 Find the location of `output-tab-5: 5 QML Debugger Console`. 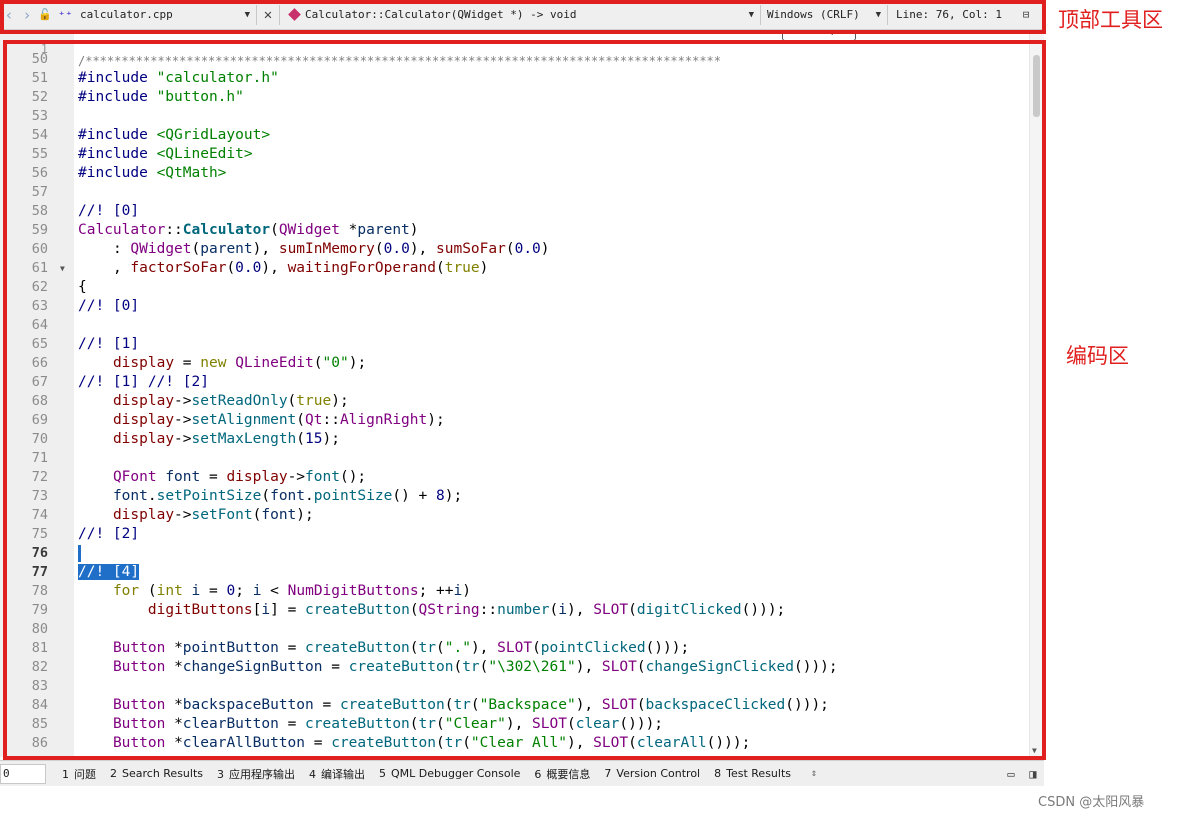

output-tab-5: 5 QML Debugger Console is located at coordinates (450, 773).